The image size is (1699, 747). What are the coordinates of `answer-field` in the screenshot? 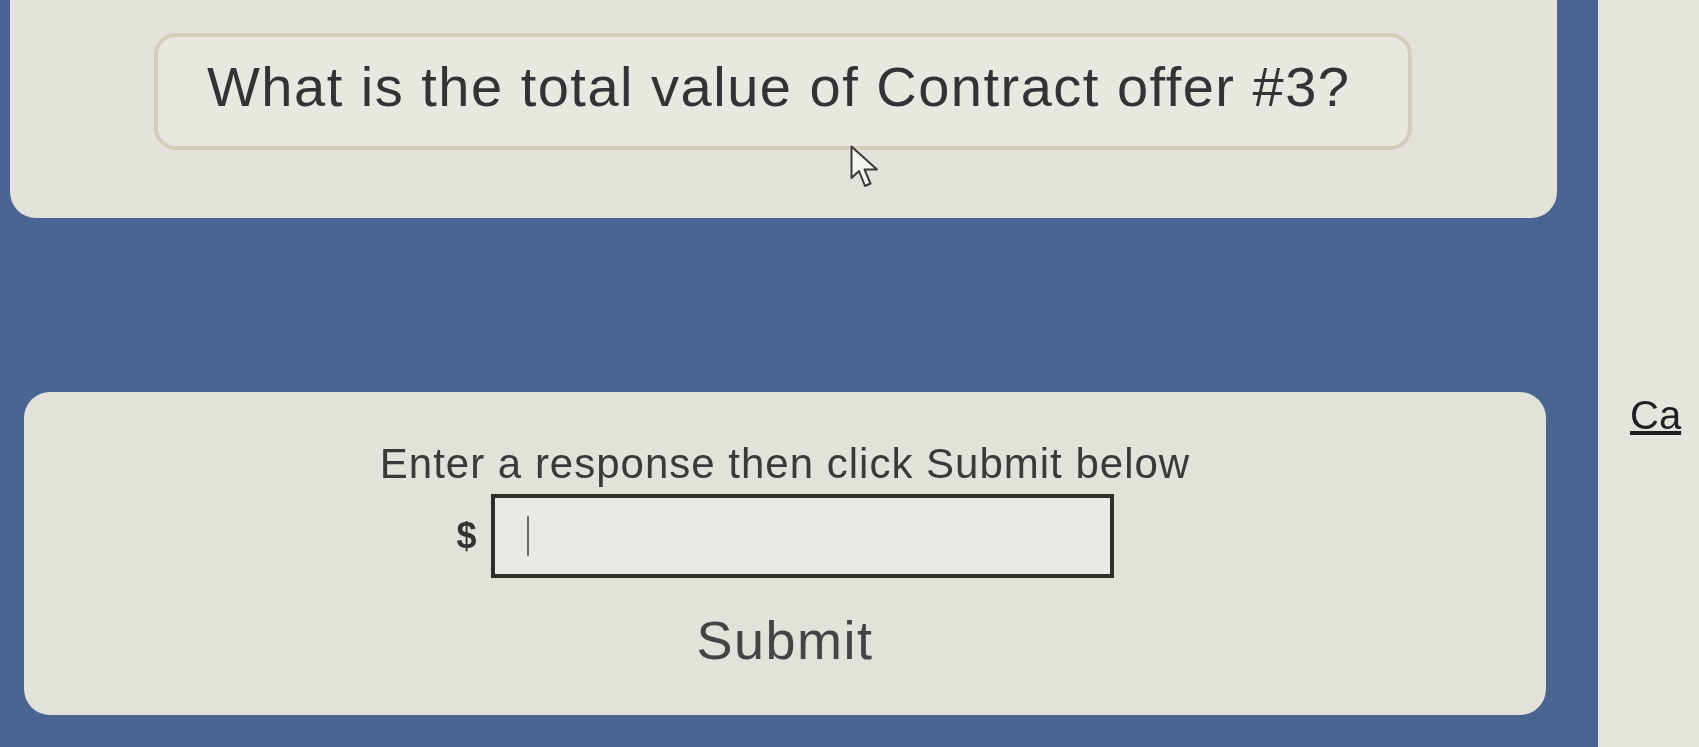 It's located at (802, 536).